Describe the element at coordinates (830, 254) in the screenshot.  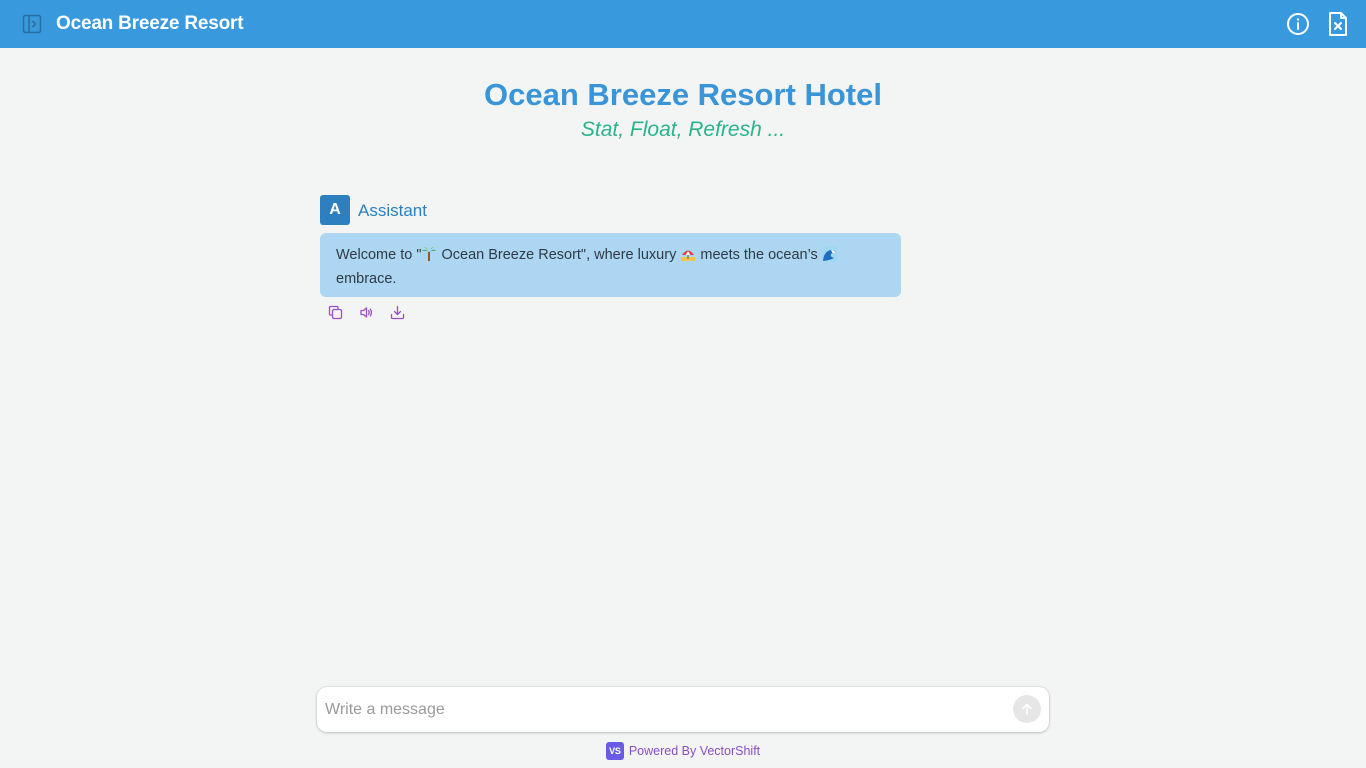
I see `wave-icon` at that location.